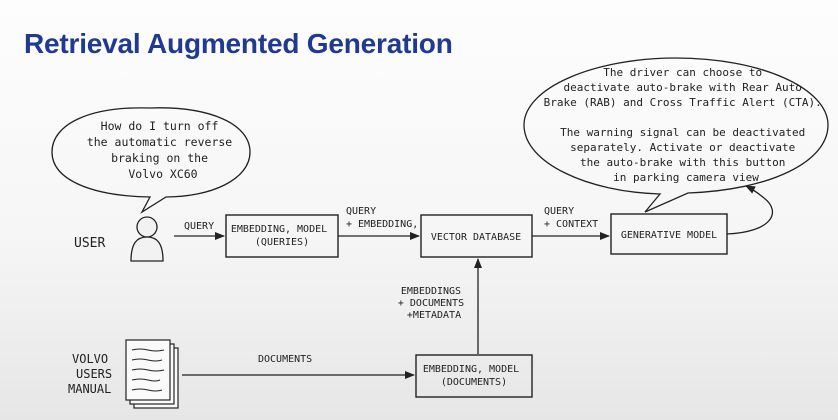 The height and width of the screenshot is (420, 838). What do you see at coordinates (382, 218) in the screenshot?
I see `edge-label-query-embedding: QUERY + EMBEDDING,` at bounding box center [382, 218].